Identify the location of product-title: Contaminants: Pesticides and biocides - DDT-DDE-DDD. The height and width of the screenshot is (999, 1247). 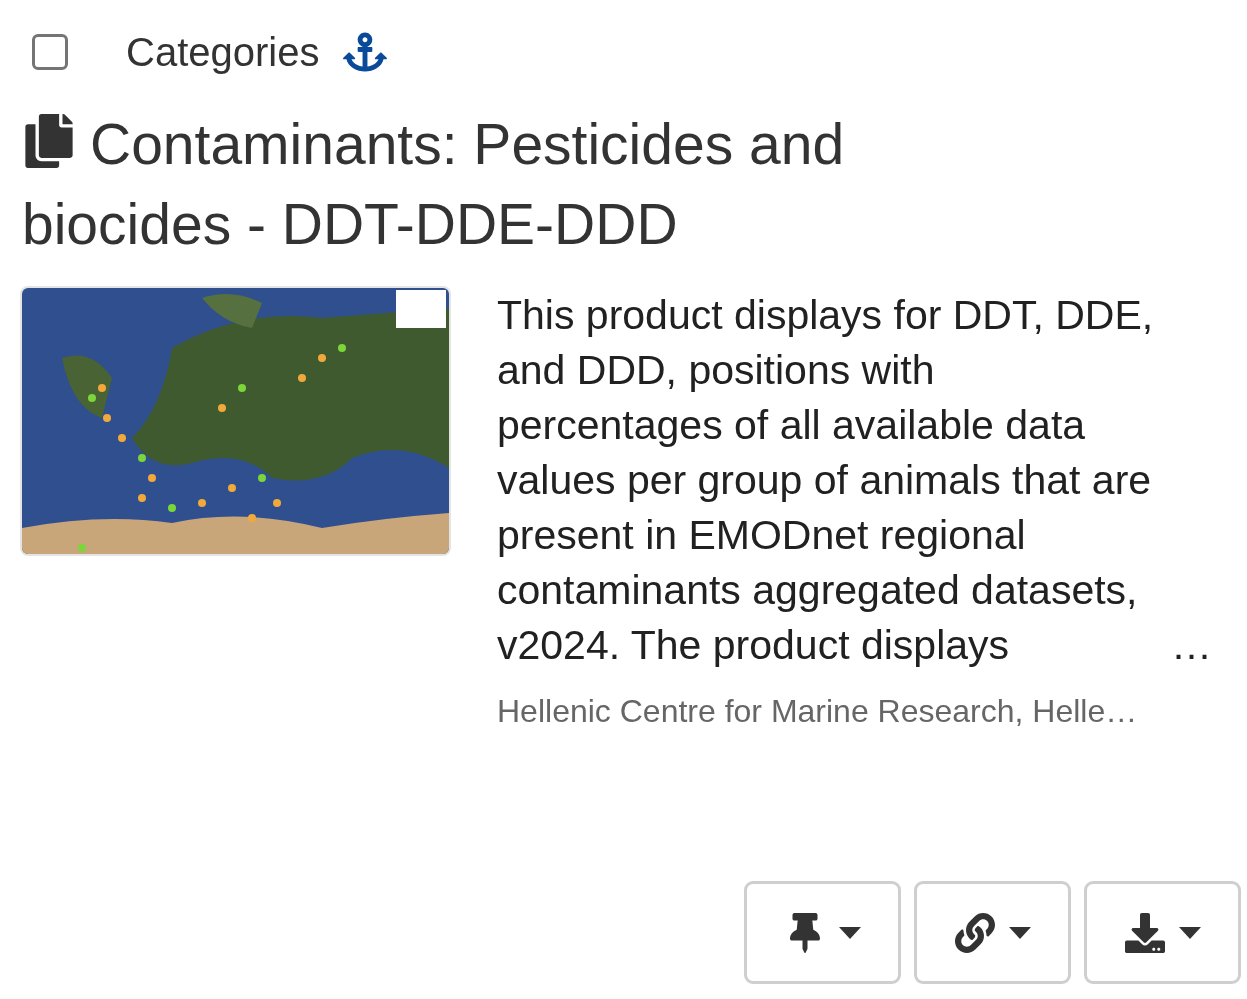
(434, 184).